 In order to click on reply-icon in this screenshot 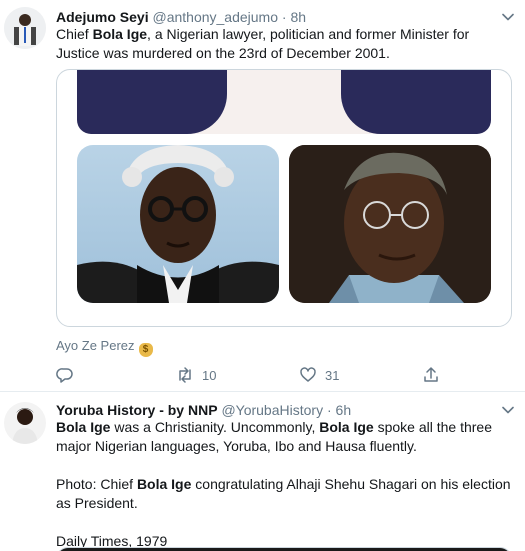, I will do `click(64, 375)`.